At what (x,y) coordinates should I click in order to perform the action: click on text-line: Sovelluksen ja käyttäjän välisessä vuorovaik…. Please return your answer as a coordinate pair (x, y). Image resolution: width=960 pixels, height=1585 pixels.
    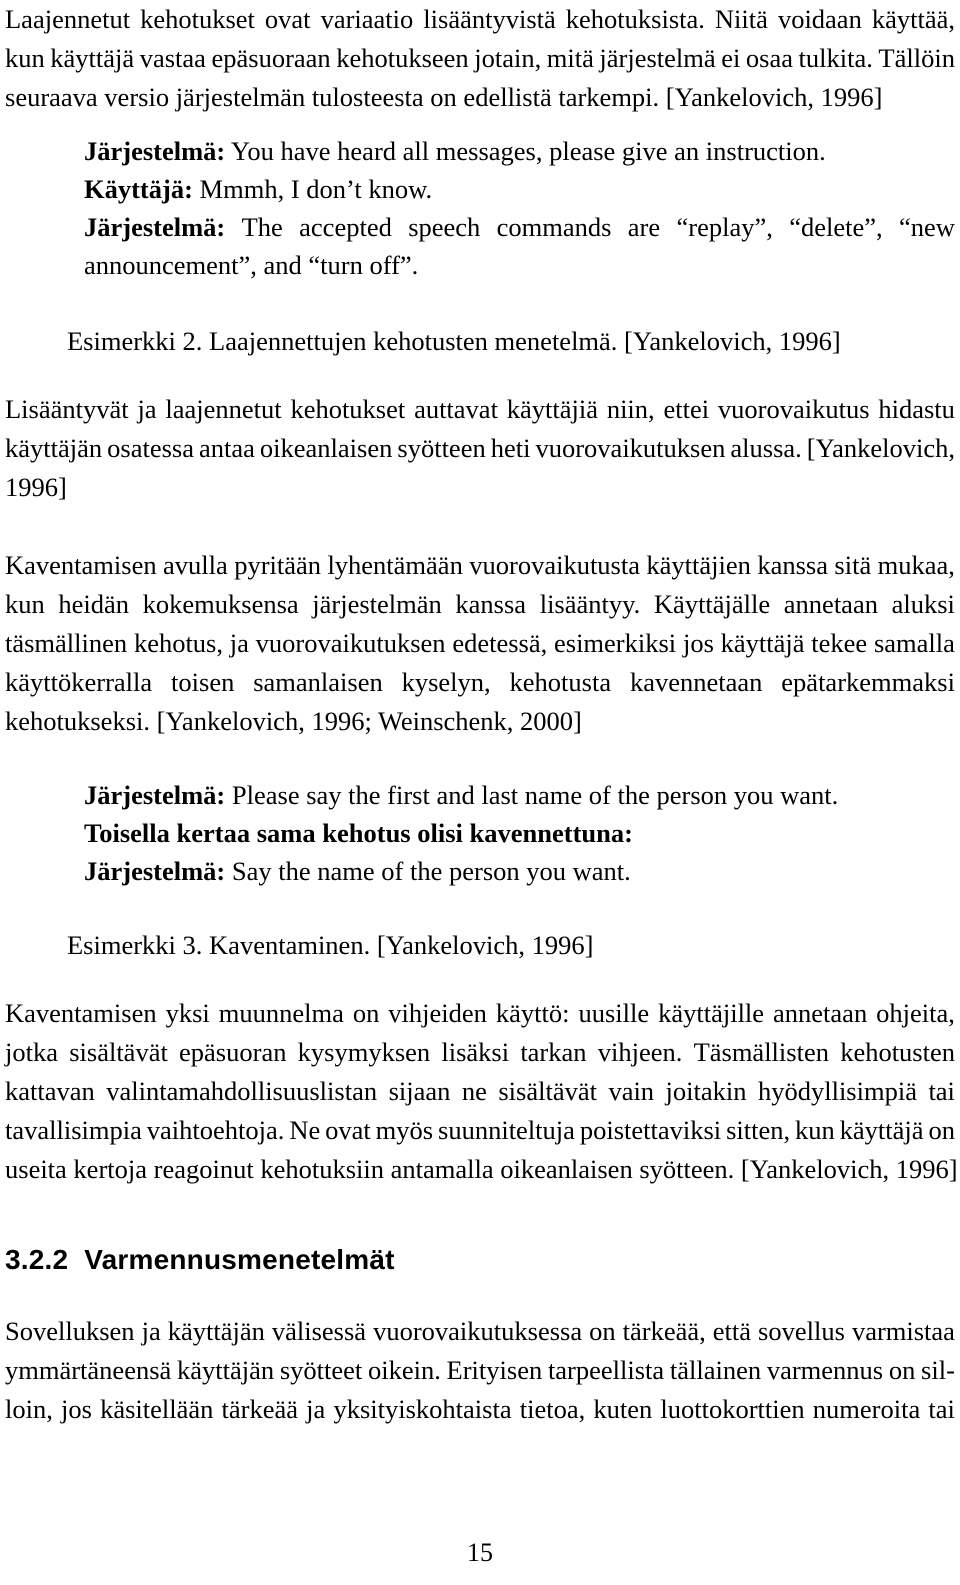
    Looking at the image, I should click on (480, 1331).